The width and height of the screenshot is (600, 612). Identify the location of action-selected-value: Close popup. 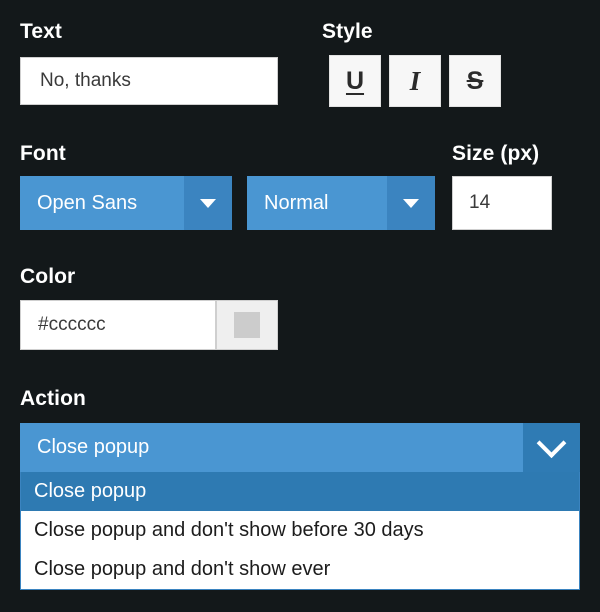
(271, 447).